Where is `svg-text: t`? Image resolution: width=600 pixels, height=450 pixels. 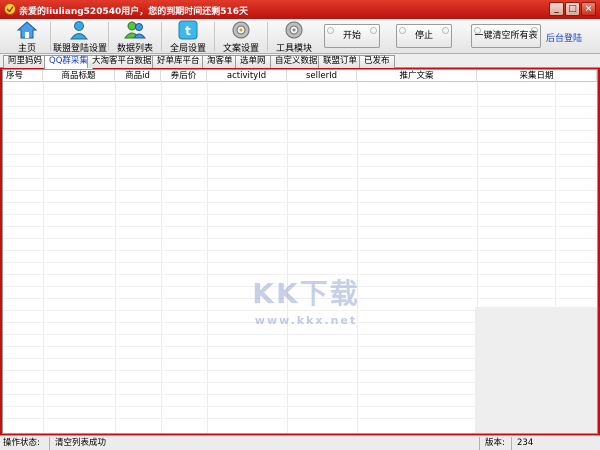 svg-text: t is located at coordinates (188, 31).